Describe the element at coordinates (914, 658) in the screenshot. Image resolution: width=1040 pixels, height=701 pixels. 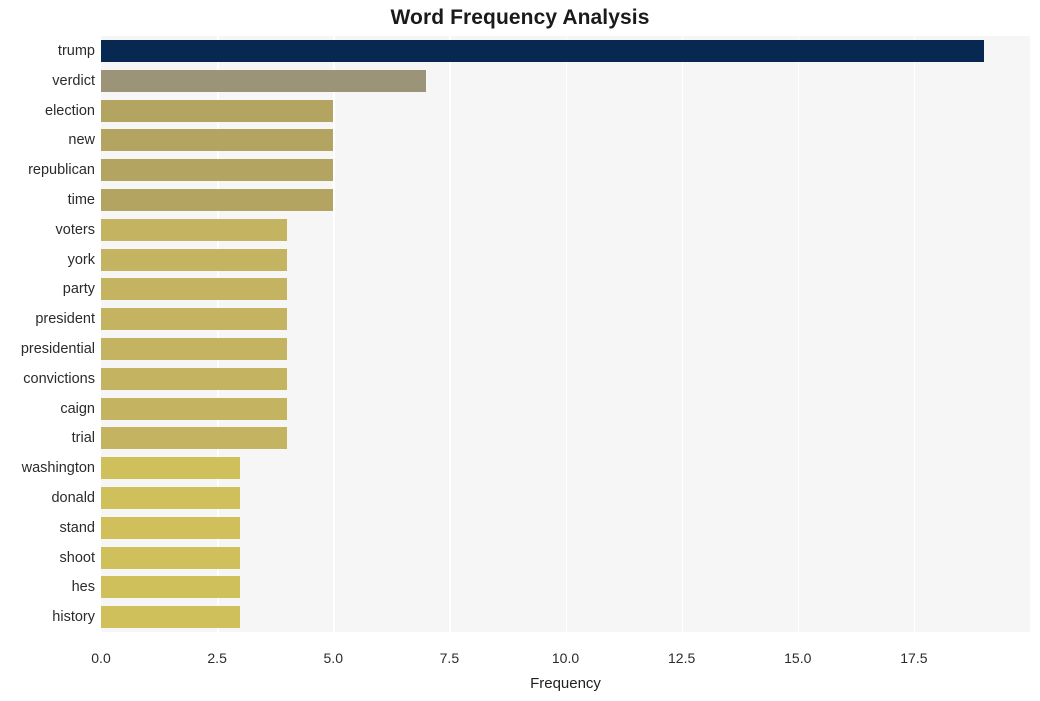
I see `x-axis-tick-label: 17.5` at that location.